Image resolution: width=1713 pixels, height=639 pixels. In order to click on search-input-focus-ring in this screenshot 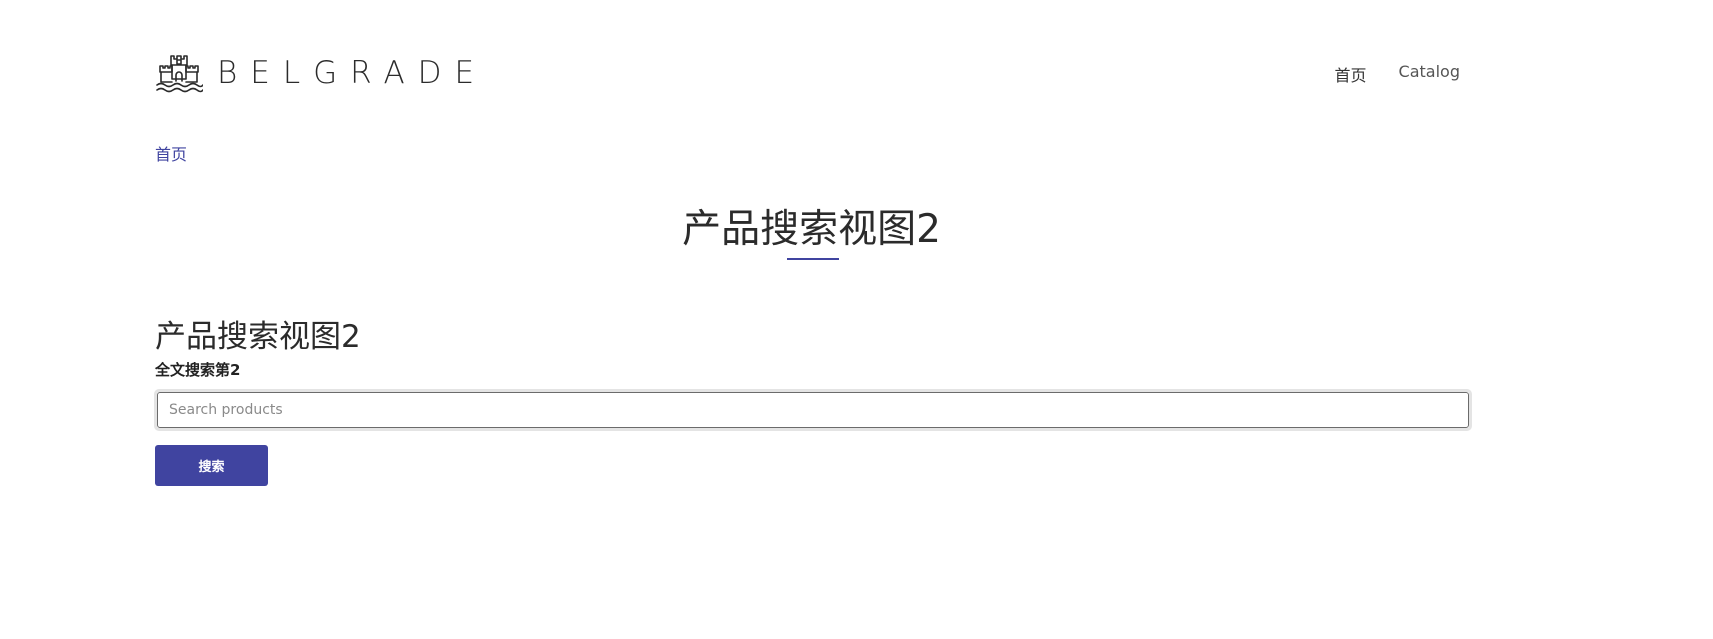, I will do `click(813, 410)`.